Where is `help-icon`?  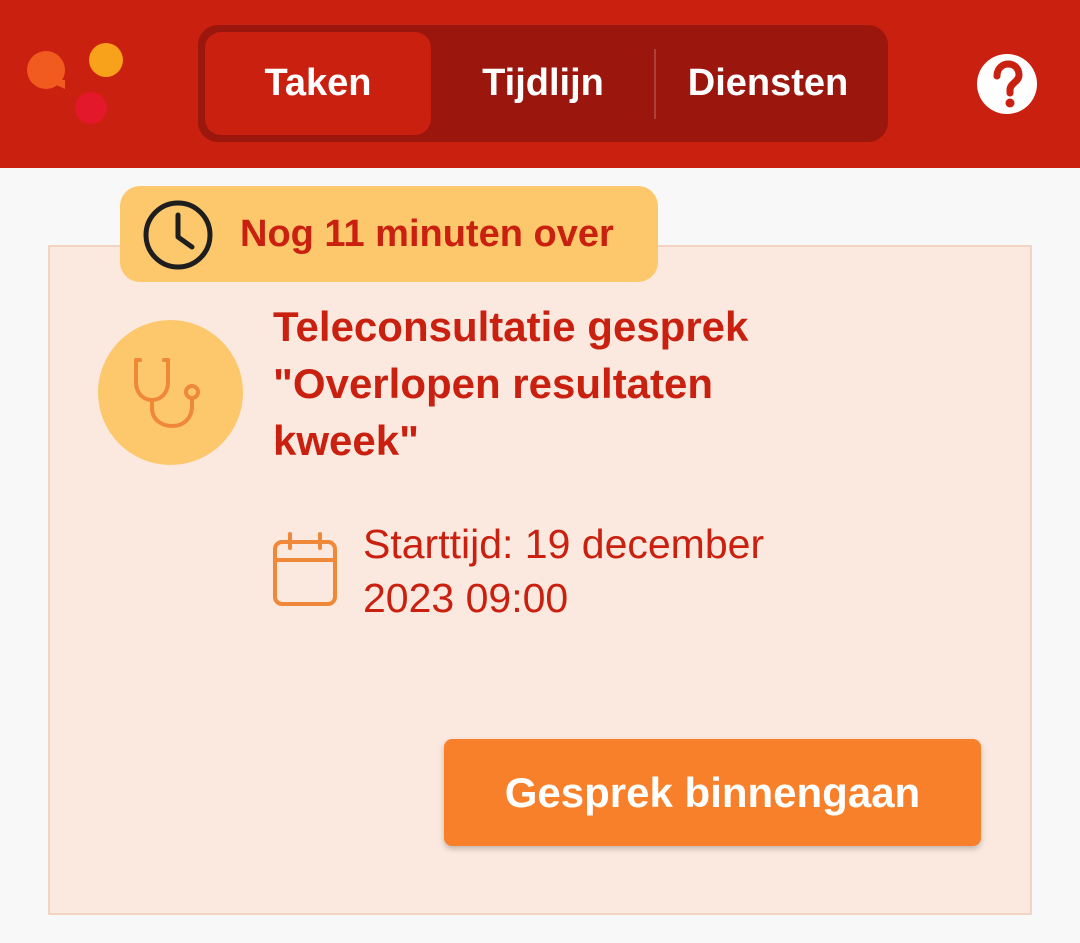 help-icon is located at coordinates (1007, 84).